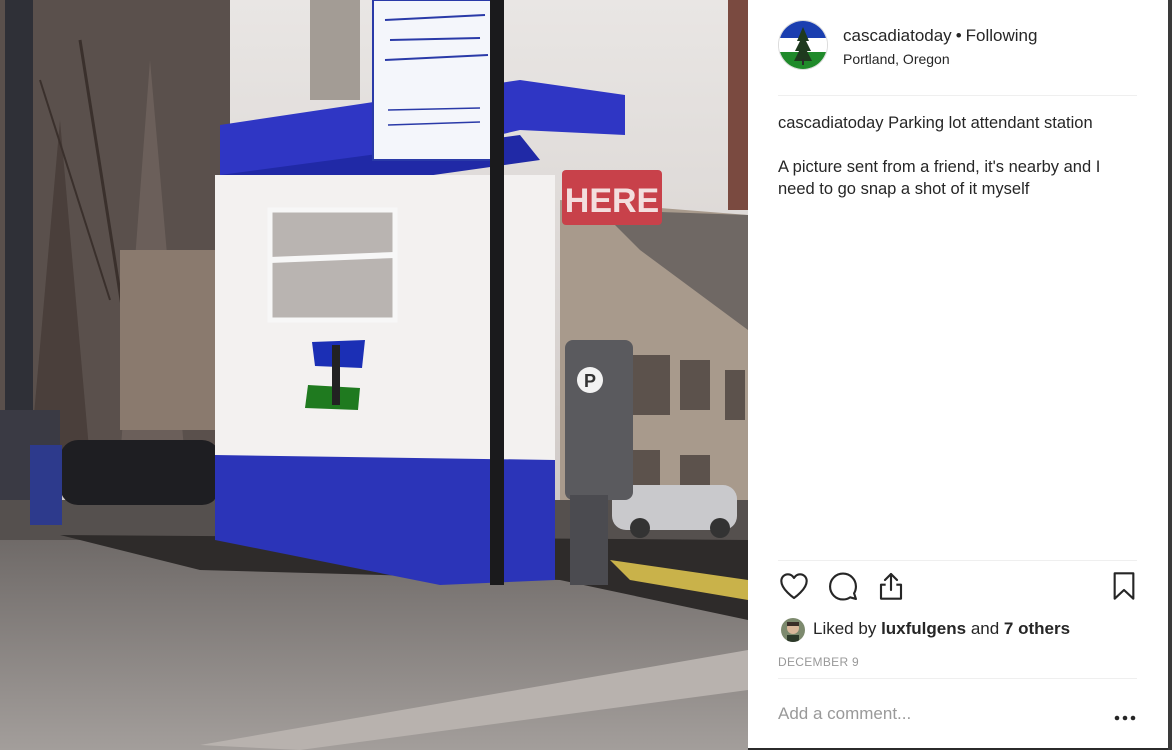  Describe the element at coordinates (957, 95) in the screenshot. I see `header-divider` at that location.